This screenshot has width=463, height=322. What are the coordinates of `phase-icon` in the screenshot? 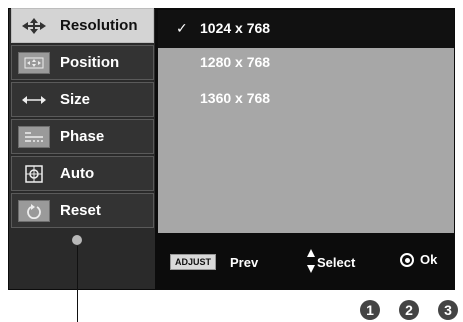 It's located at (34, 136).